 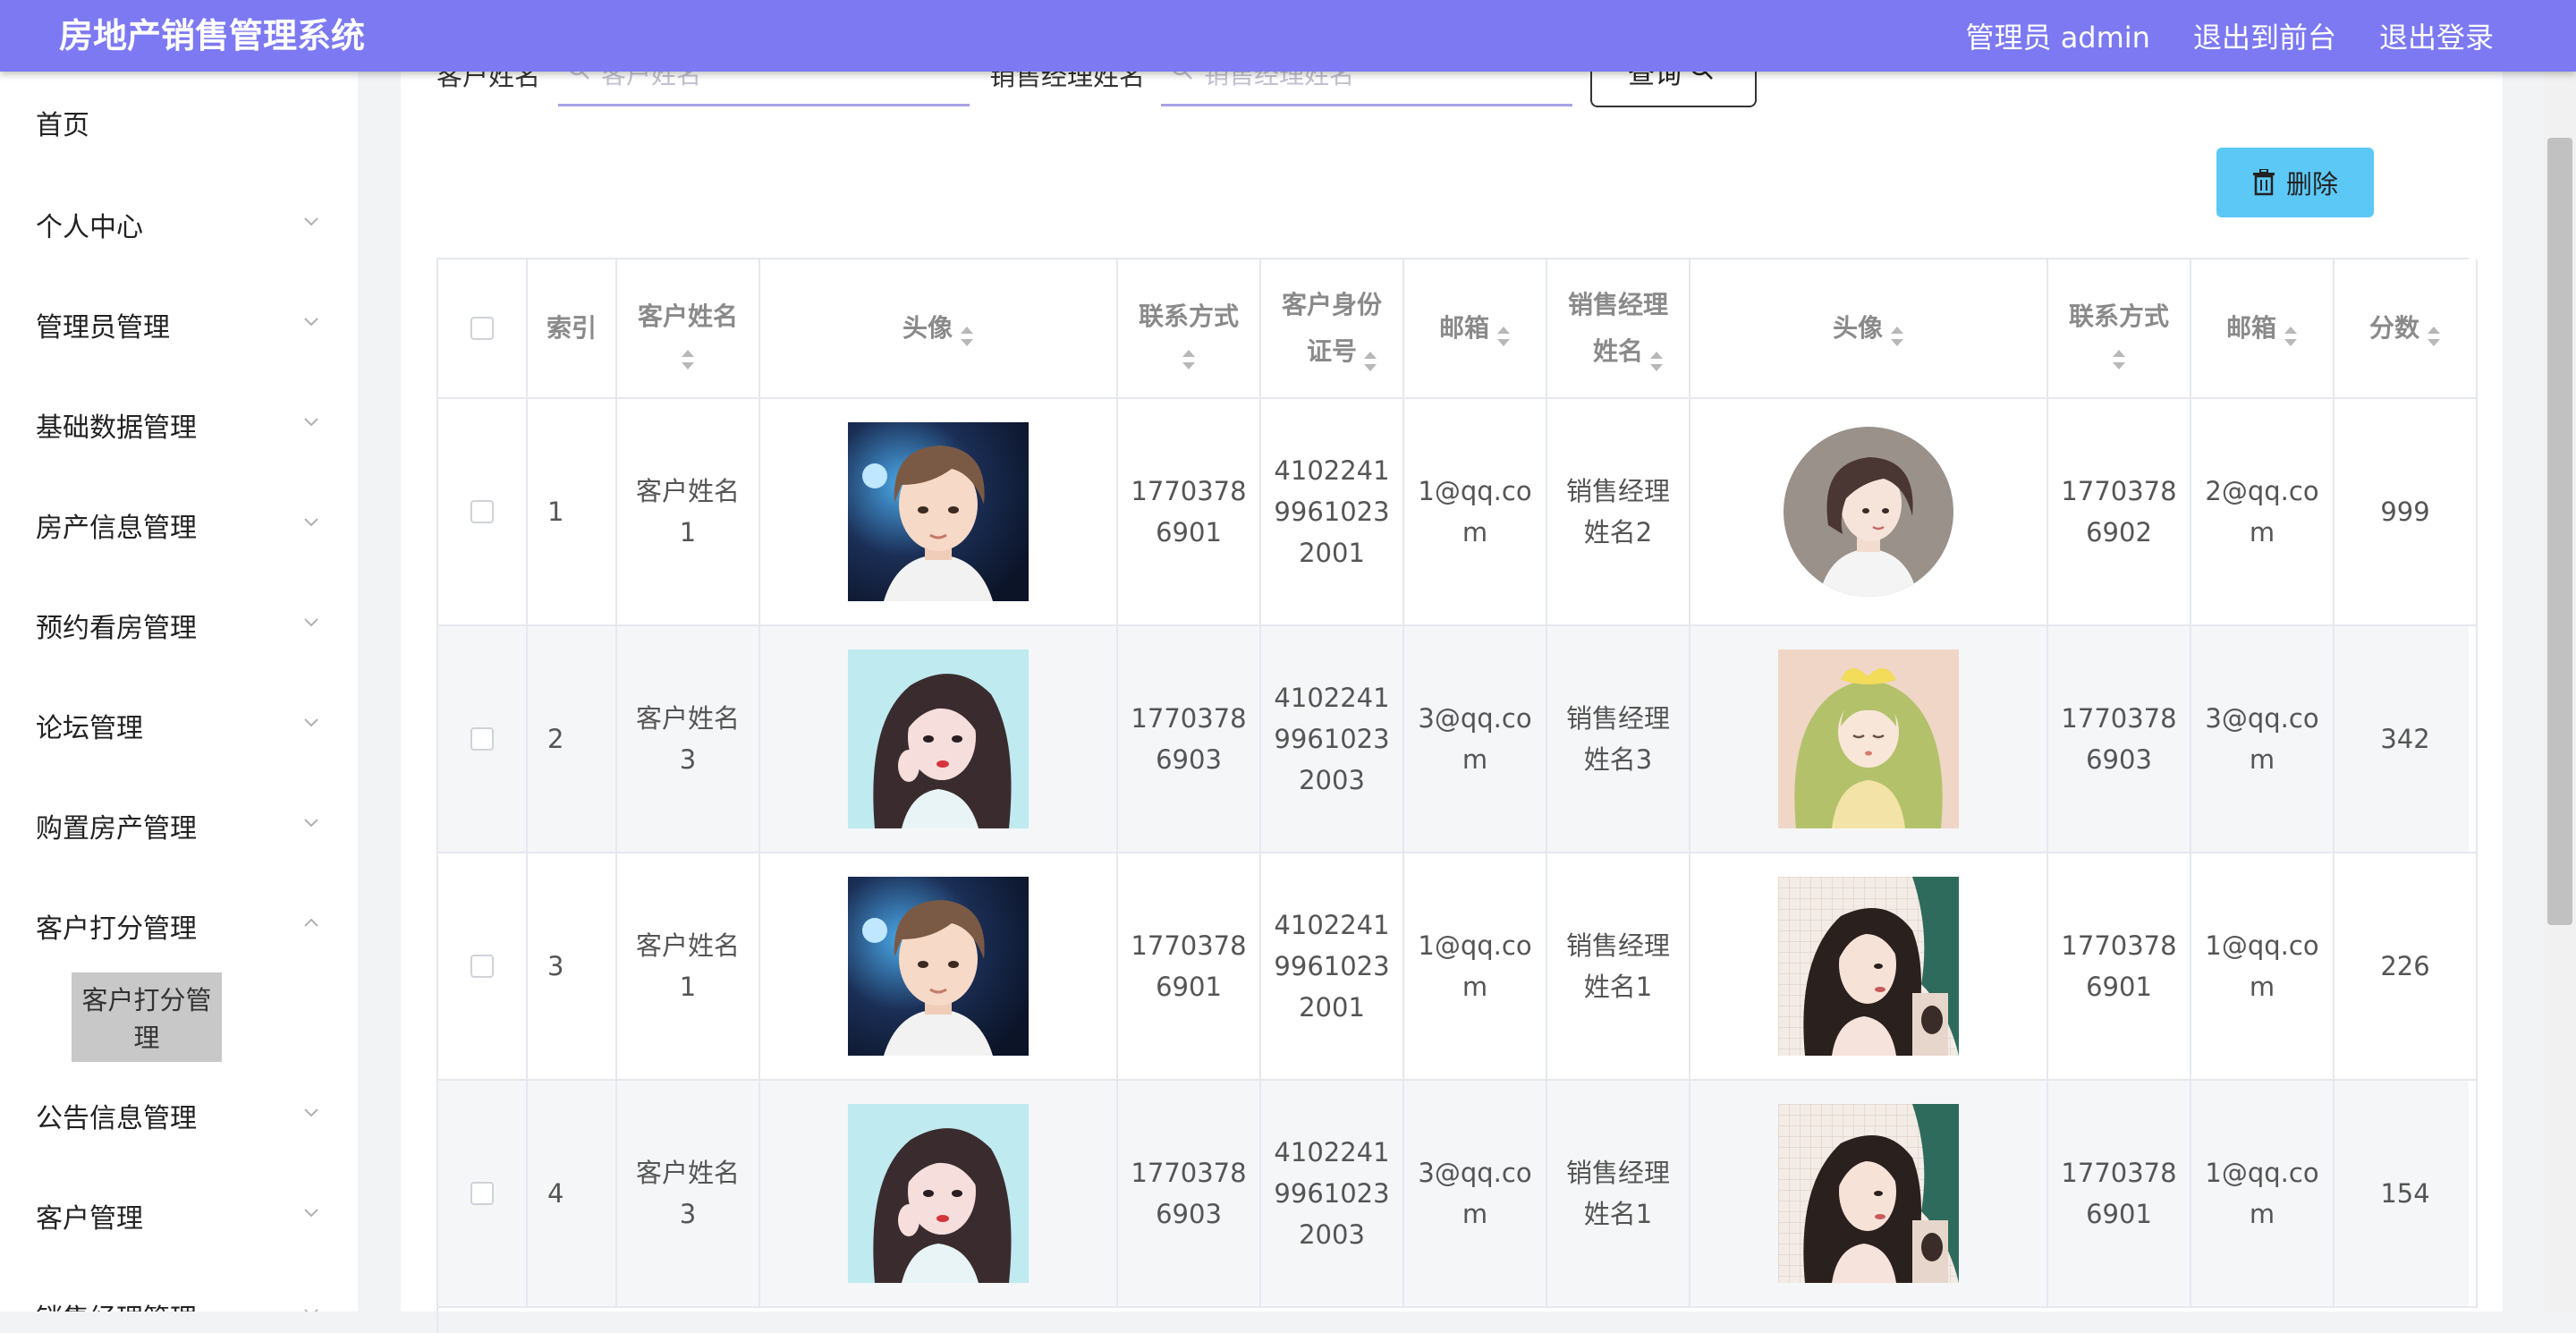 I want to click on cell-score: 154, so click(x=2406, y=1194).